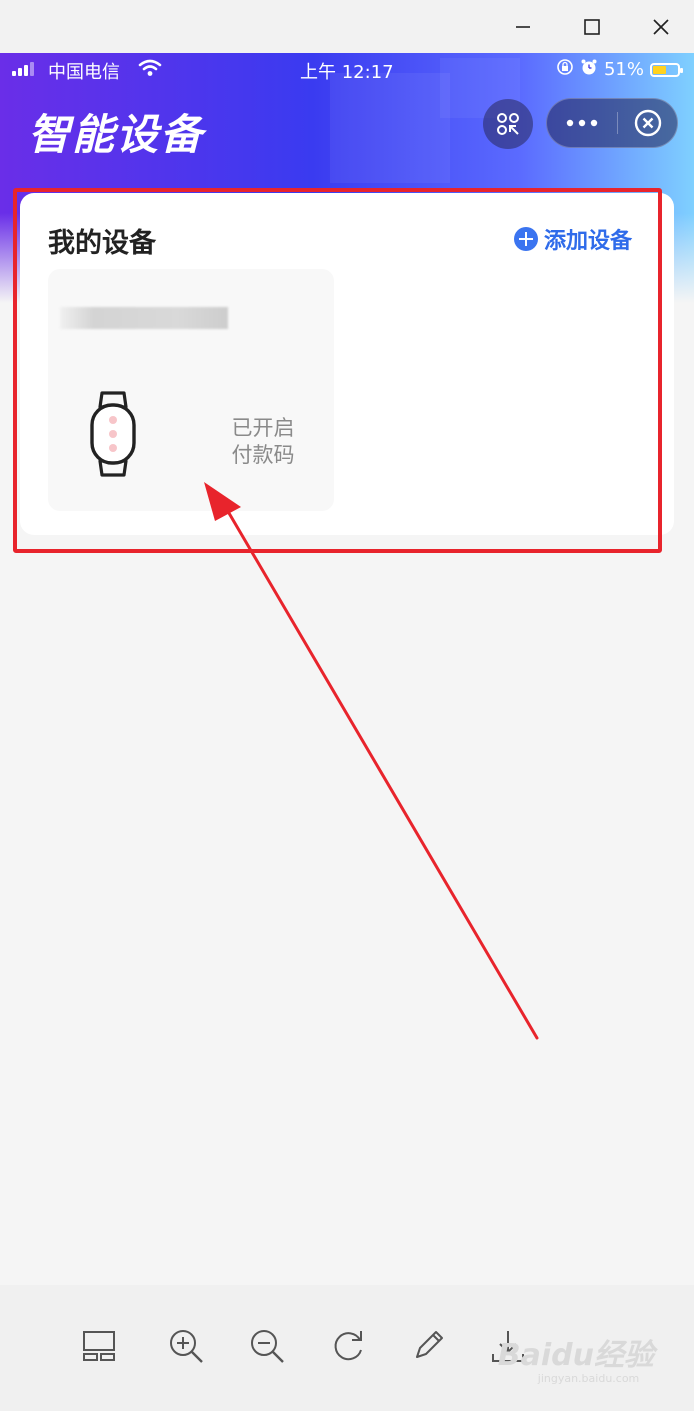 The height and width of the screenshot is (1411, 694). I want to click on status-bar: 中国电信 上午 12:17 51%, so click(347, 71).